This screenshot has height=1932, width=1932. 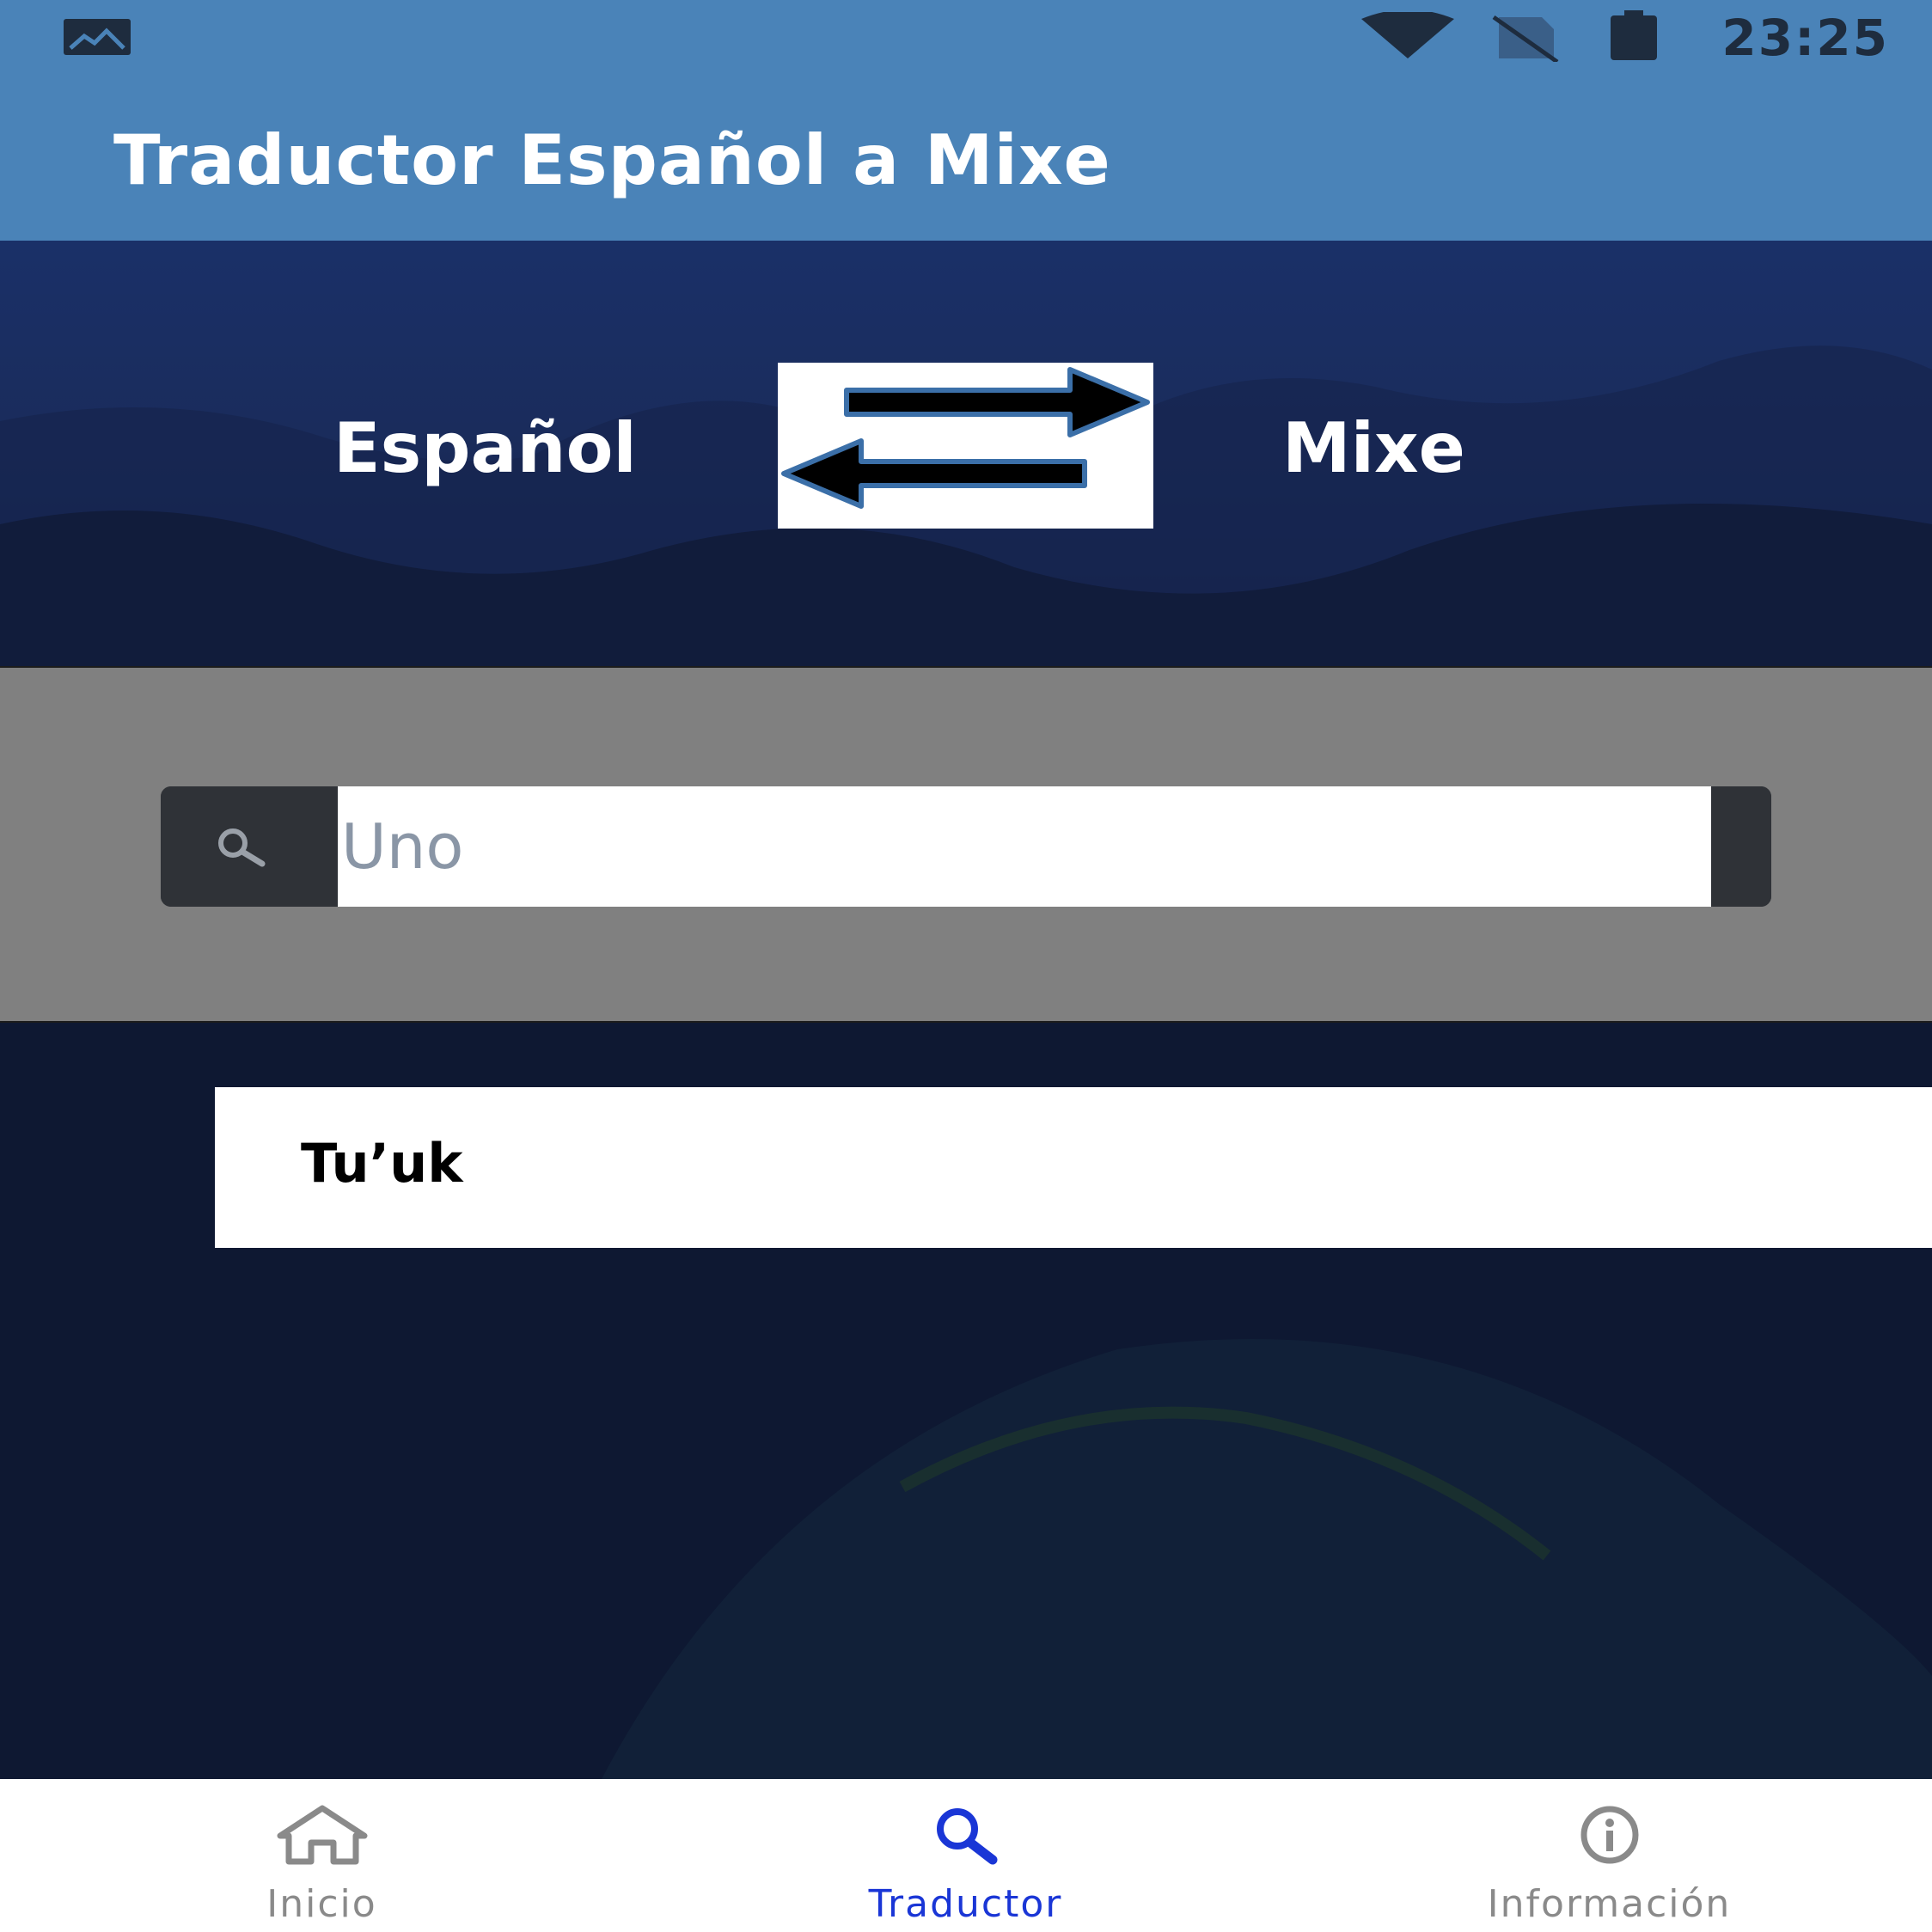 I want to click on nav-item-inicio: Inicio, so click(x=322, y=1855).